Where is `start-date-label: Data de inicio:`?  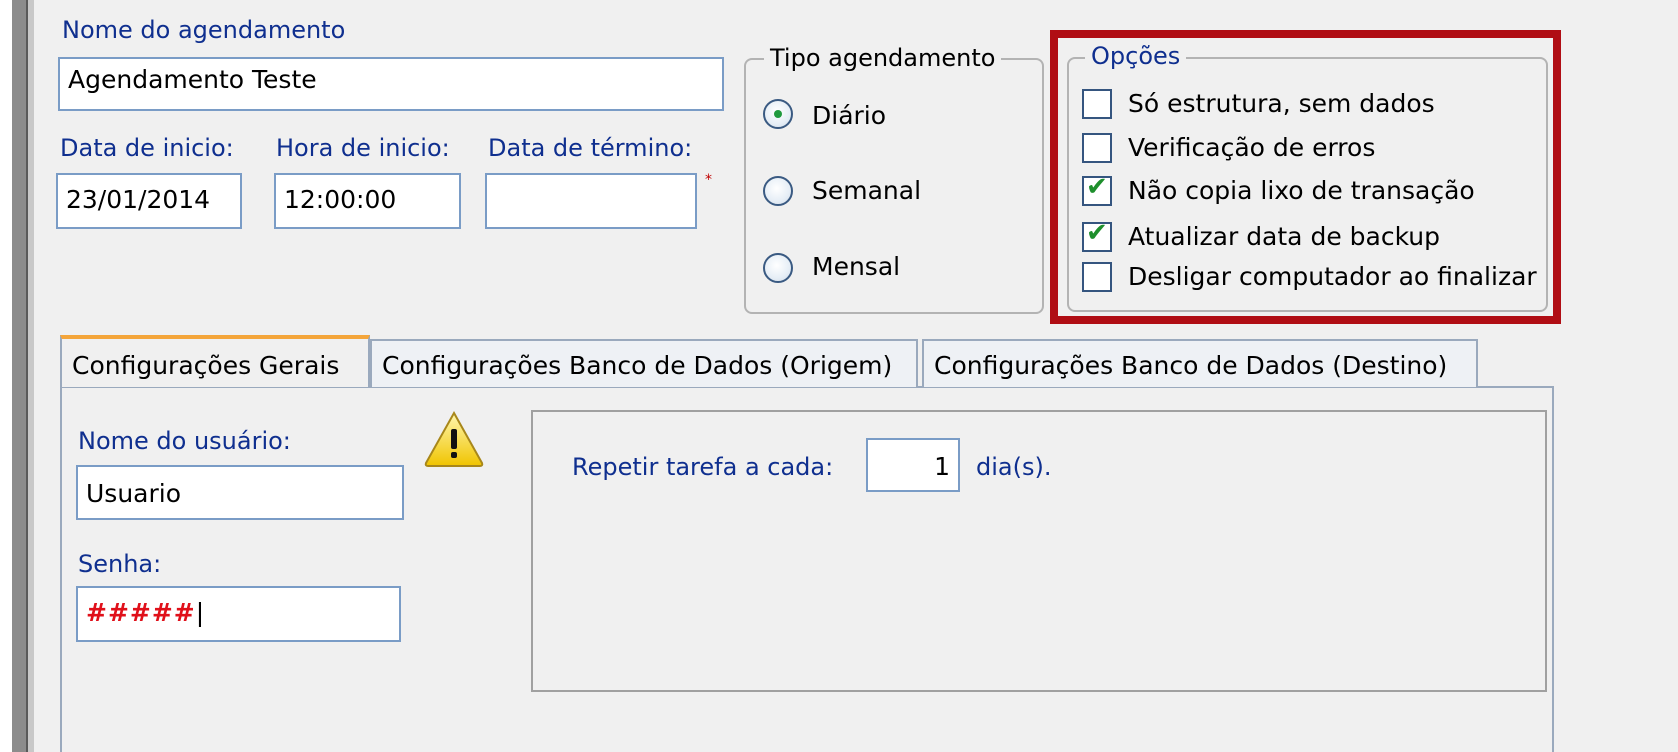 start-date-label: Data de inicio: is located at coordinates (147, 148).